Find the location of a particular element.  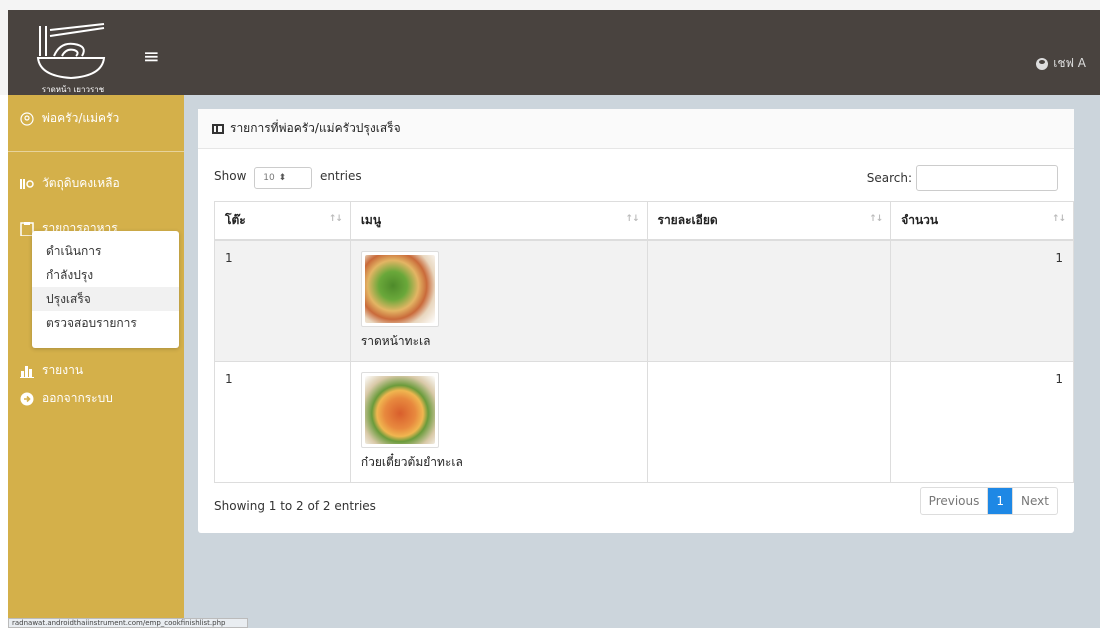

divider is located at coordinates (96, 151).